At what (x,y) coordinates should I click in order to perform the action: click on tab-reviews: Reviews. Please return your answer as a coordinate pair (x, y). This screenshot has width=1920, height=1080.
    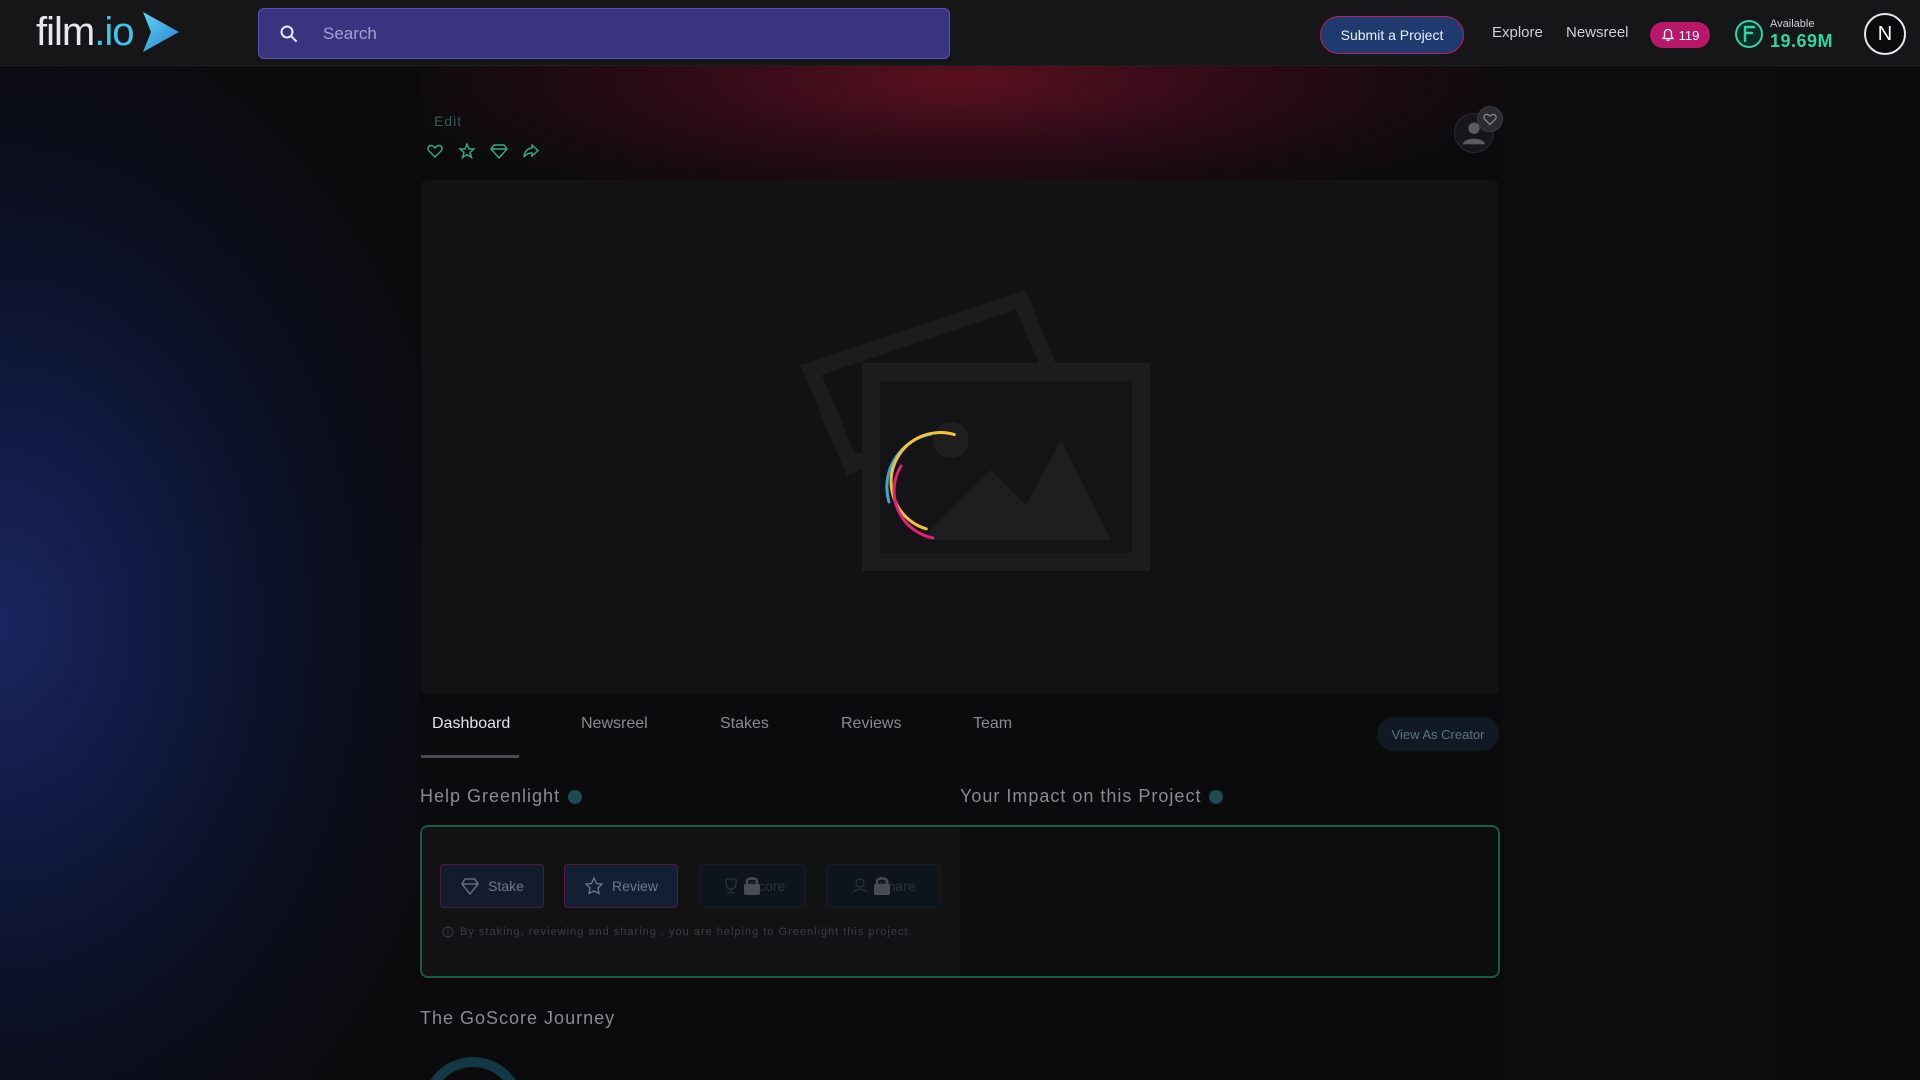
    Looking at the image, I should click on (871, 724).